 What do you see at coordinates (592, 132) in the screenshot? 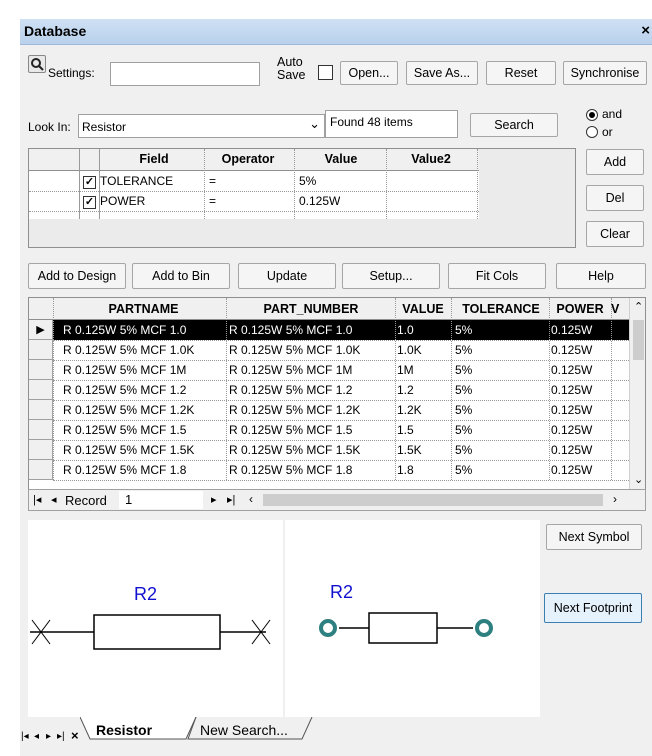
I see `or-radio` at bounding box center [592, 132].